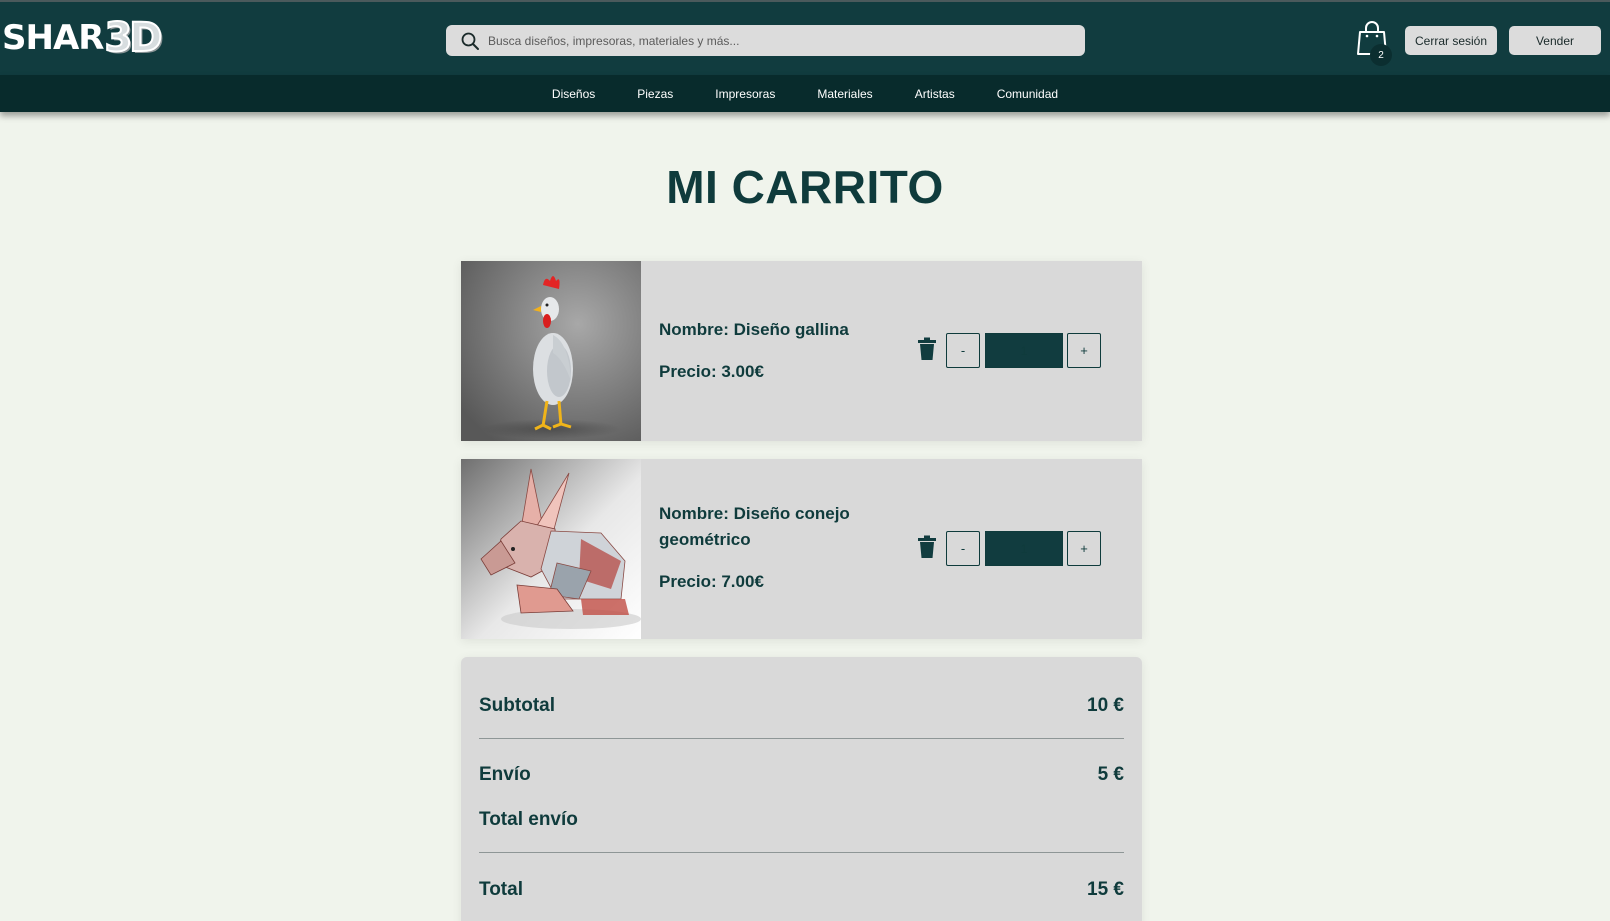 Image resolution: width=1610 pixels, height=921 pixels. I want to click on product-price: Precio: 7.00€, so click(711, 581).